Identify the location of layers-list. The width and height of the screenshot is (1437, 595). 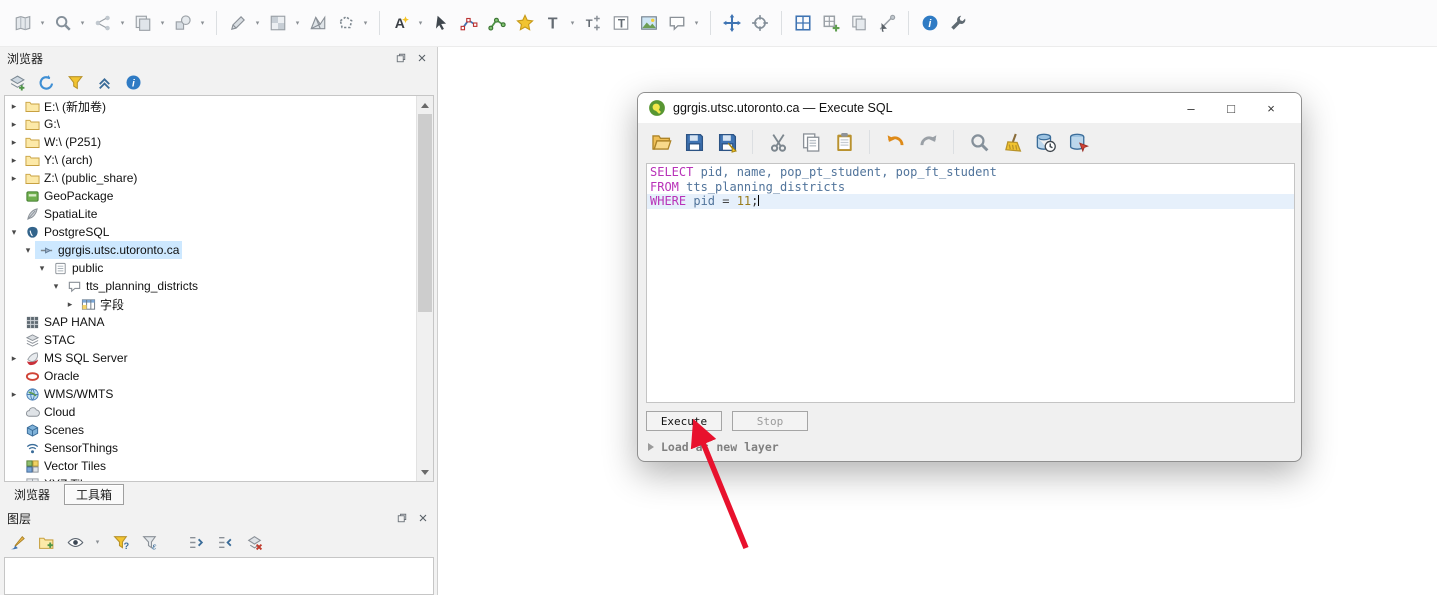
(219, 576).